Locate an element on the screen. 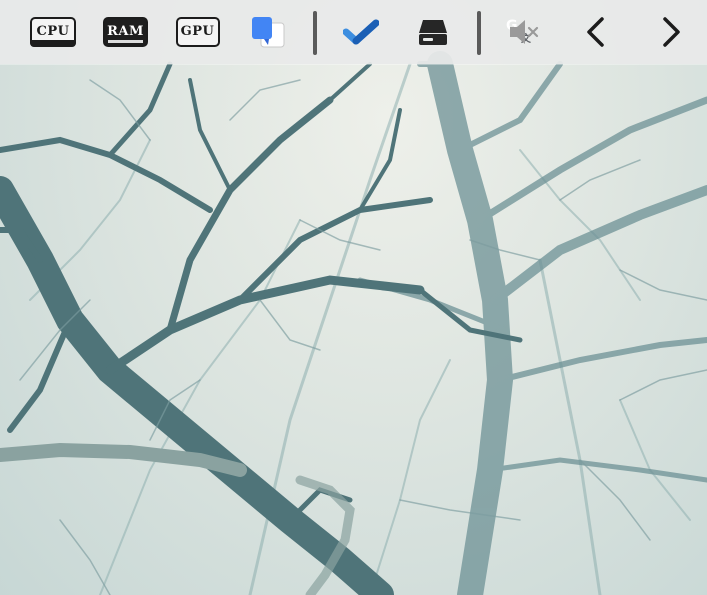  top-panel: CPU RAM GPU G 文 is located at coordinates (353, 32).